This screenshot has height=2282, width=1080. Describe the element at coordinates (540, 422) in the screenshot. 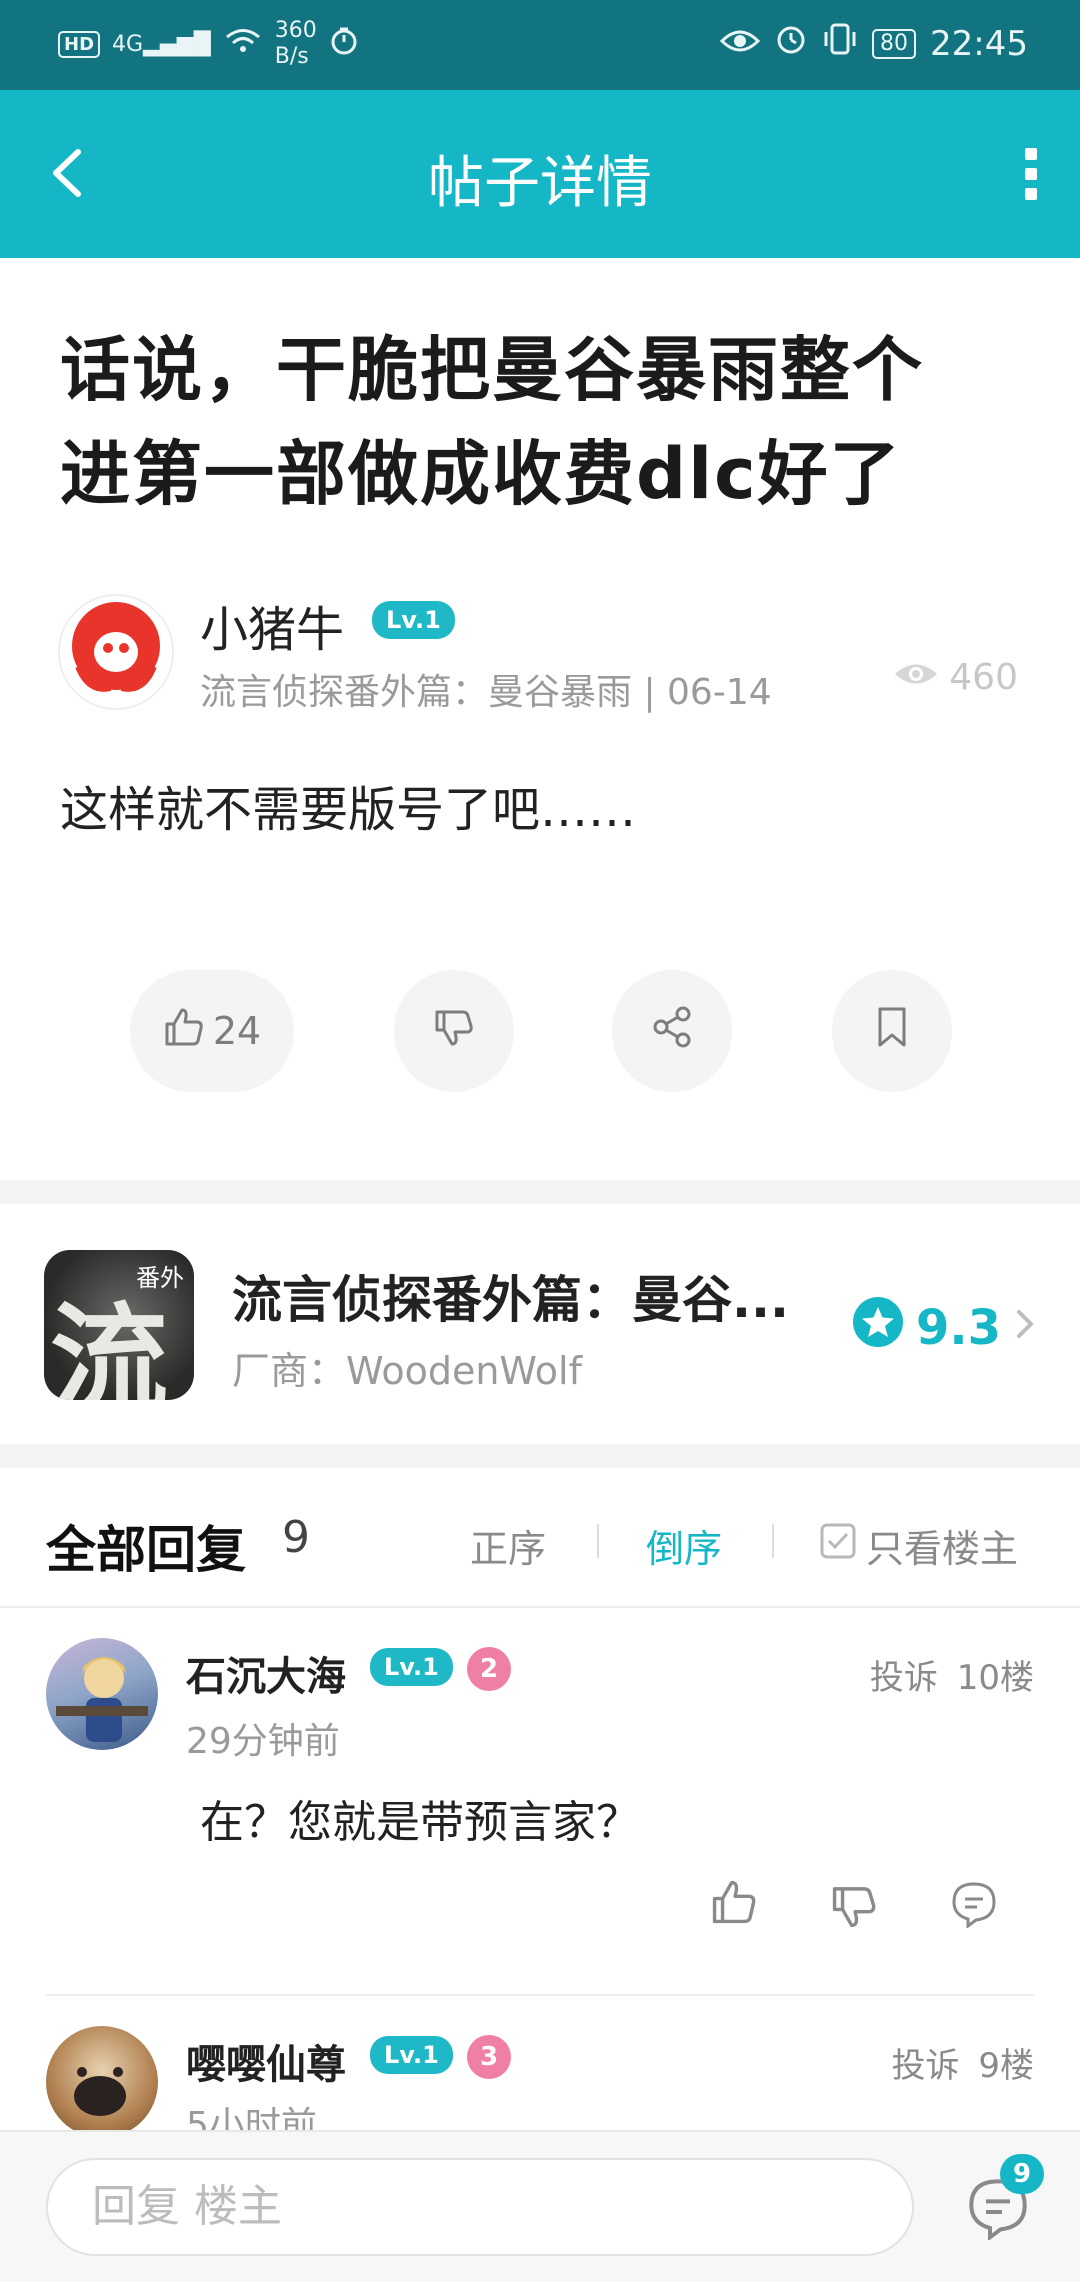

I see `post-title: 话说，干脆把曼谷暴雨整个 进第一部做成收费dlc好了` at that location.